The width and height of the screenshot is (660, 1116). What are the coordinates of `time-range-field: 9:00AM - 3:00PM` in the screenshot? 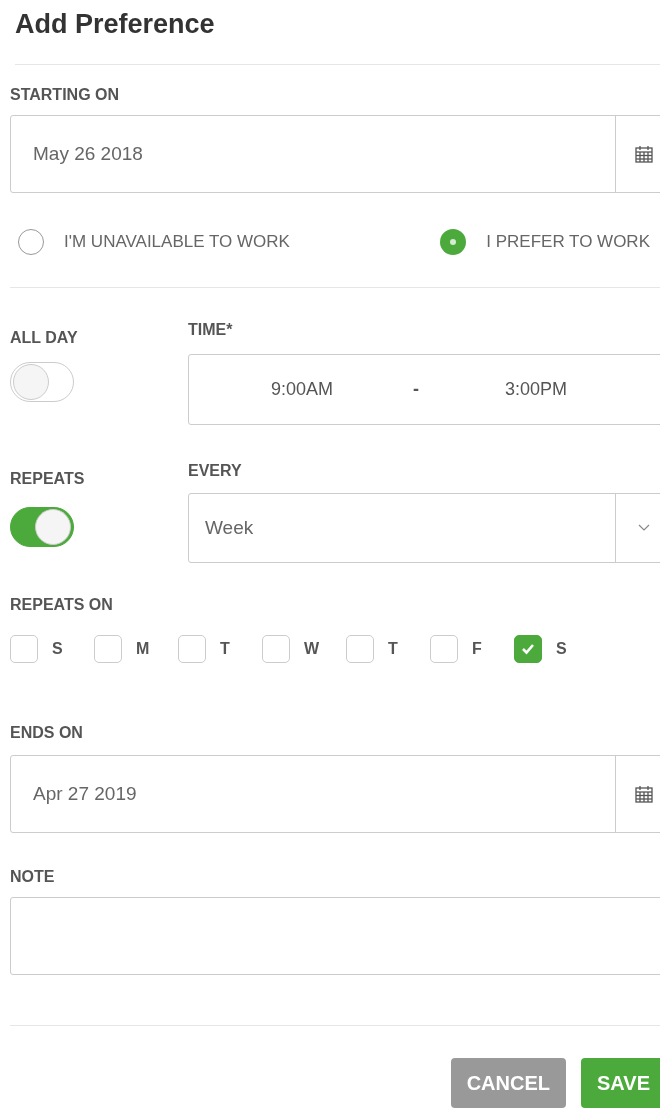 It's located at (424, 389).